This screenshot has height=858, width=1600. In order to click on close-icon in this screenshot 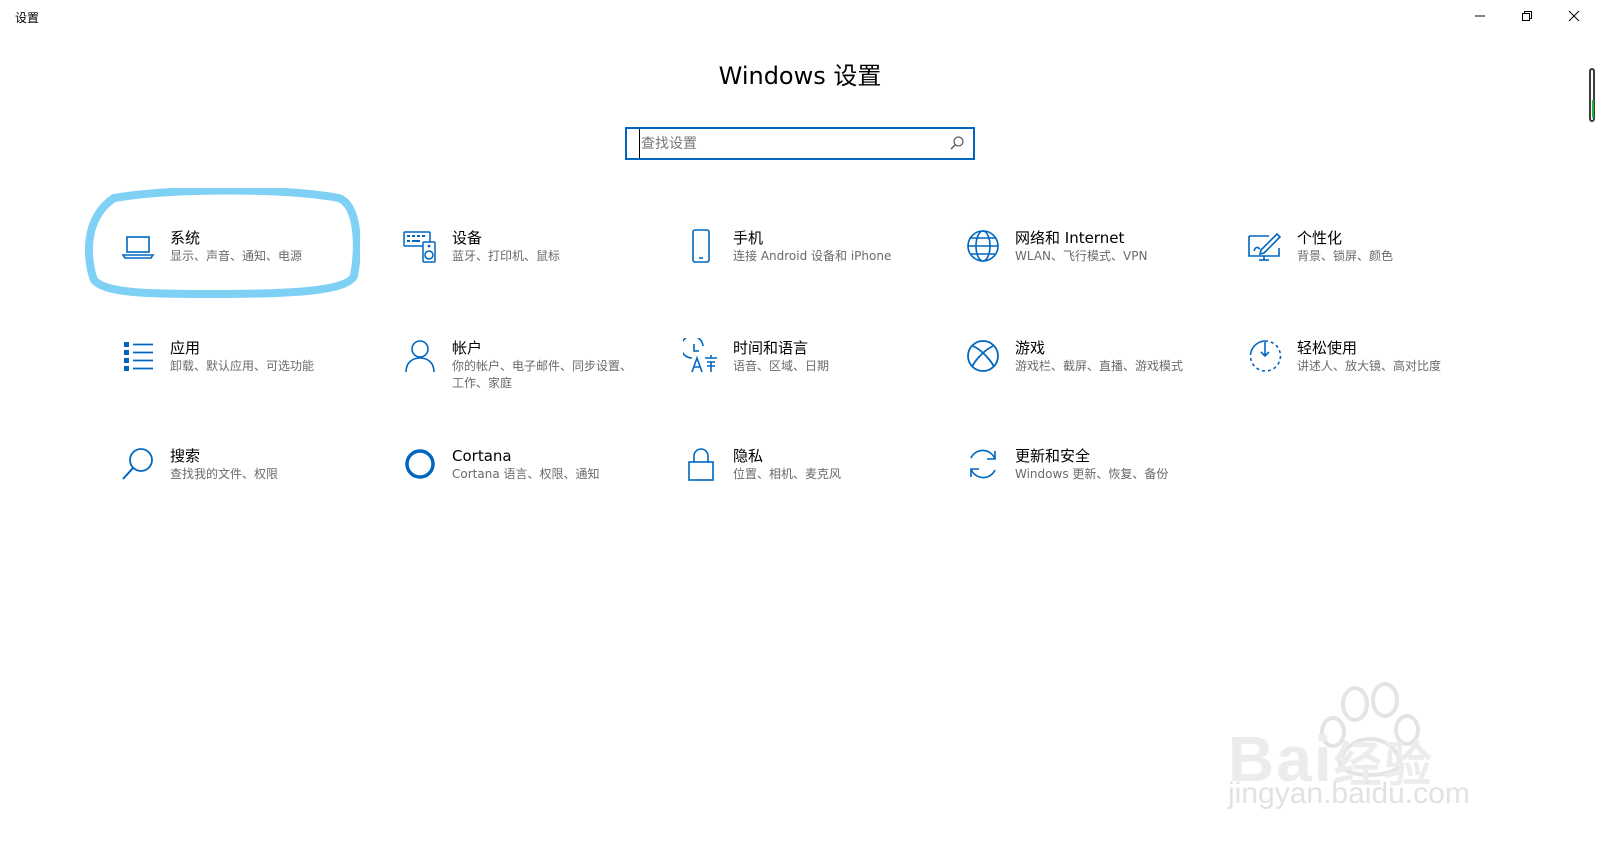, I will do `click(1574, 16)`.